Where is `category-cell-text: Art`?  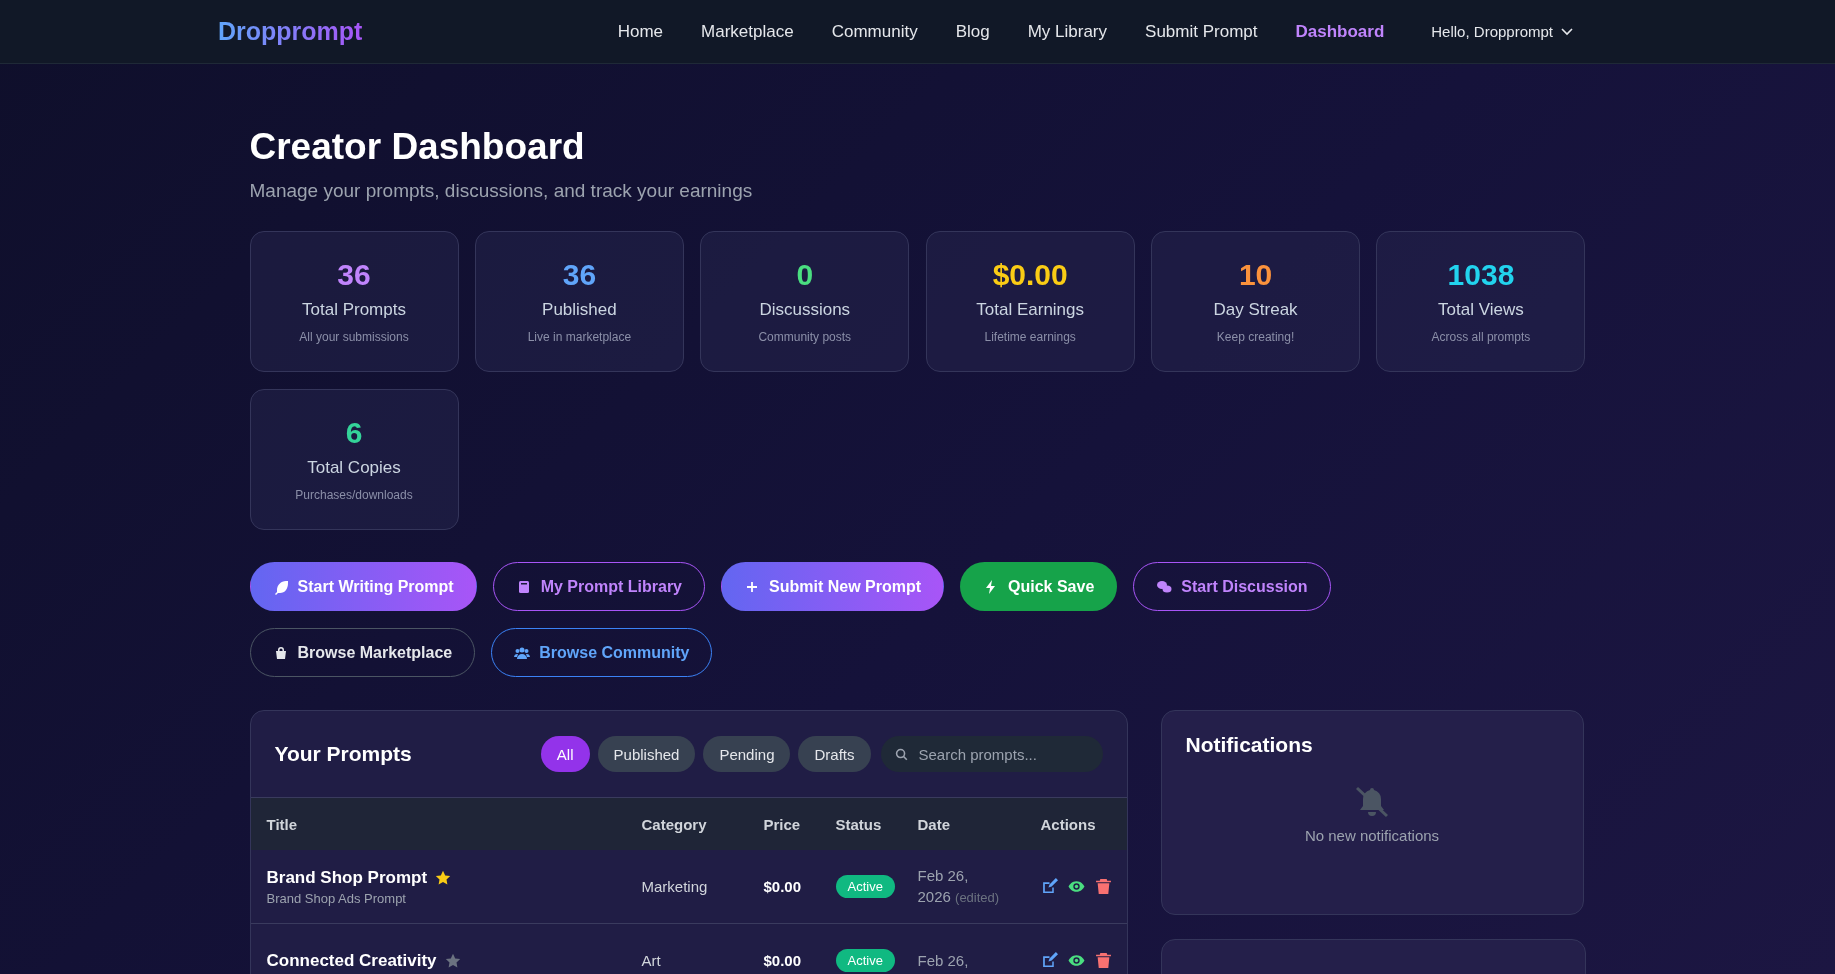 category-cell-text: Art is located at coordinates (651, 960).